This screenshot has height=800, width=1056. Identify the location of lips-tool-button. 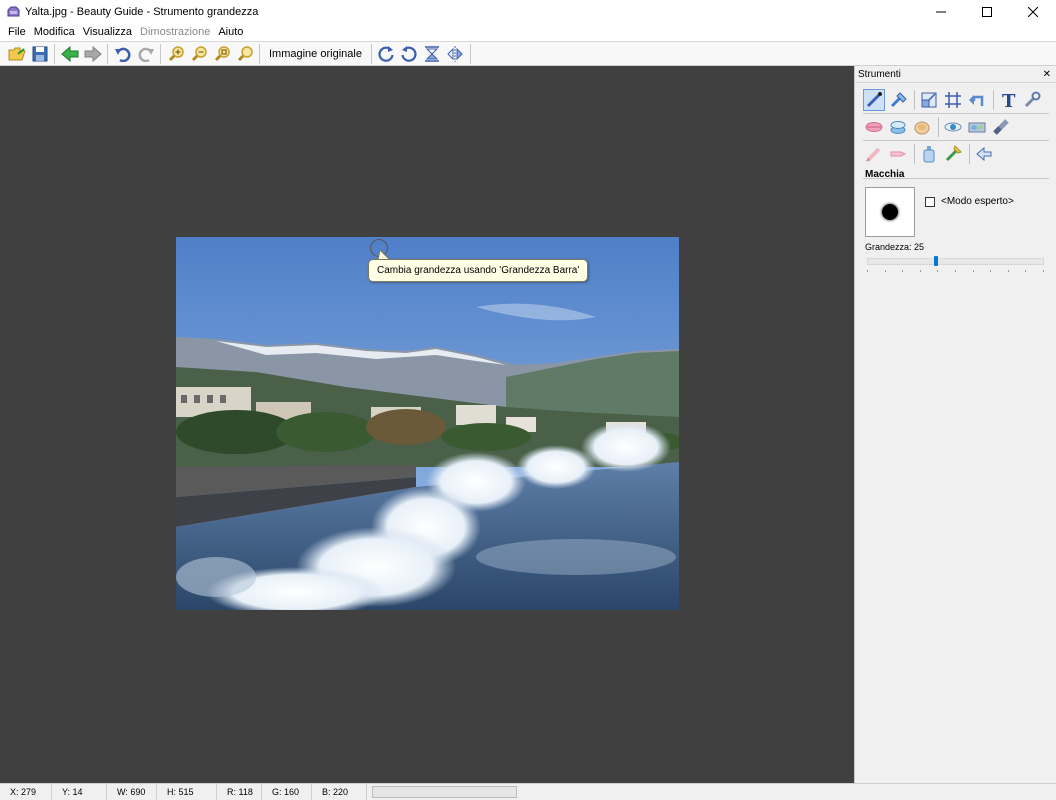
(874, 127).